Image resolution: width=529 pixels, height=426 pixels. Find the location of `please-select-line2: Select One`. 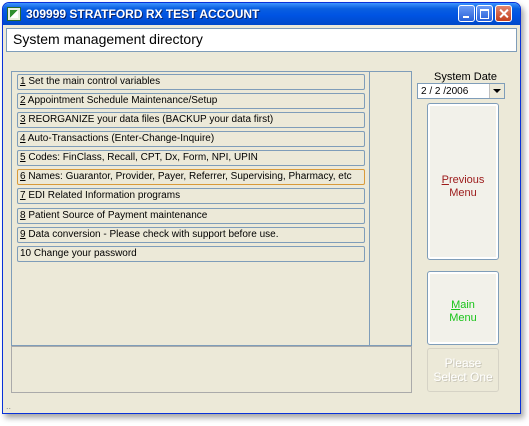

please-select-line2: Select One is located at coordinates (463, 377).